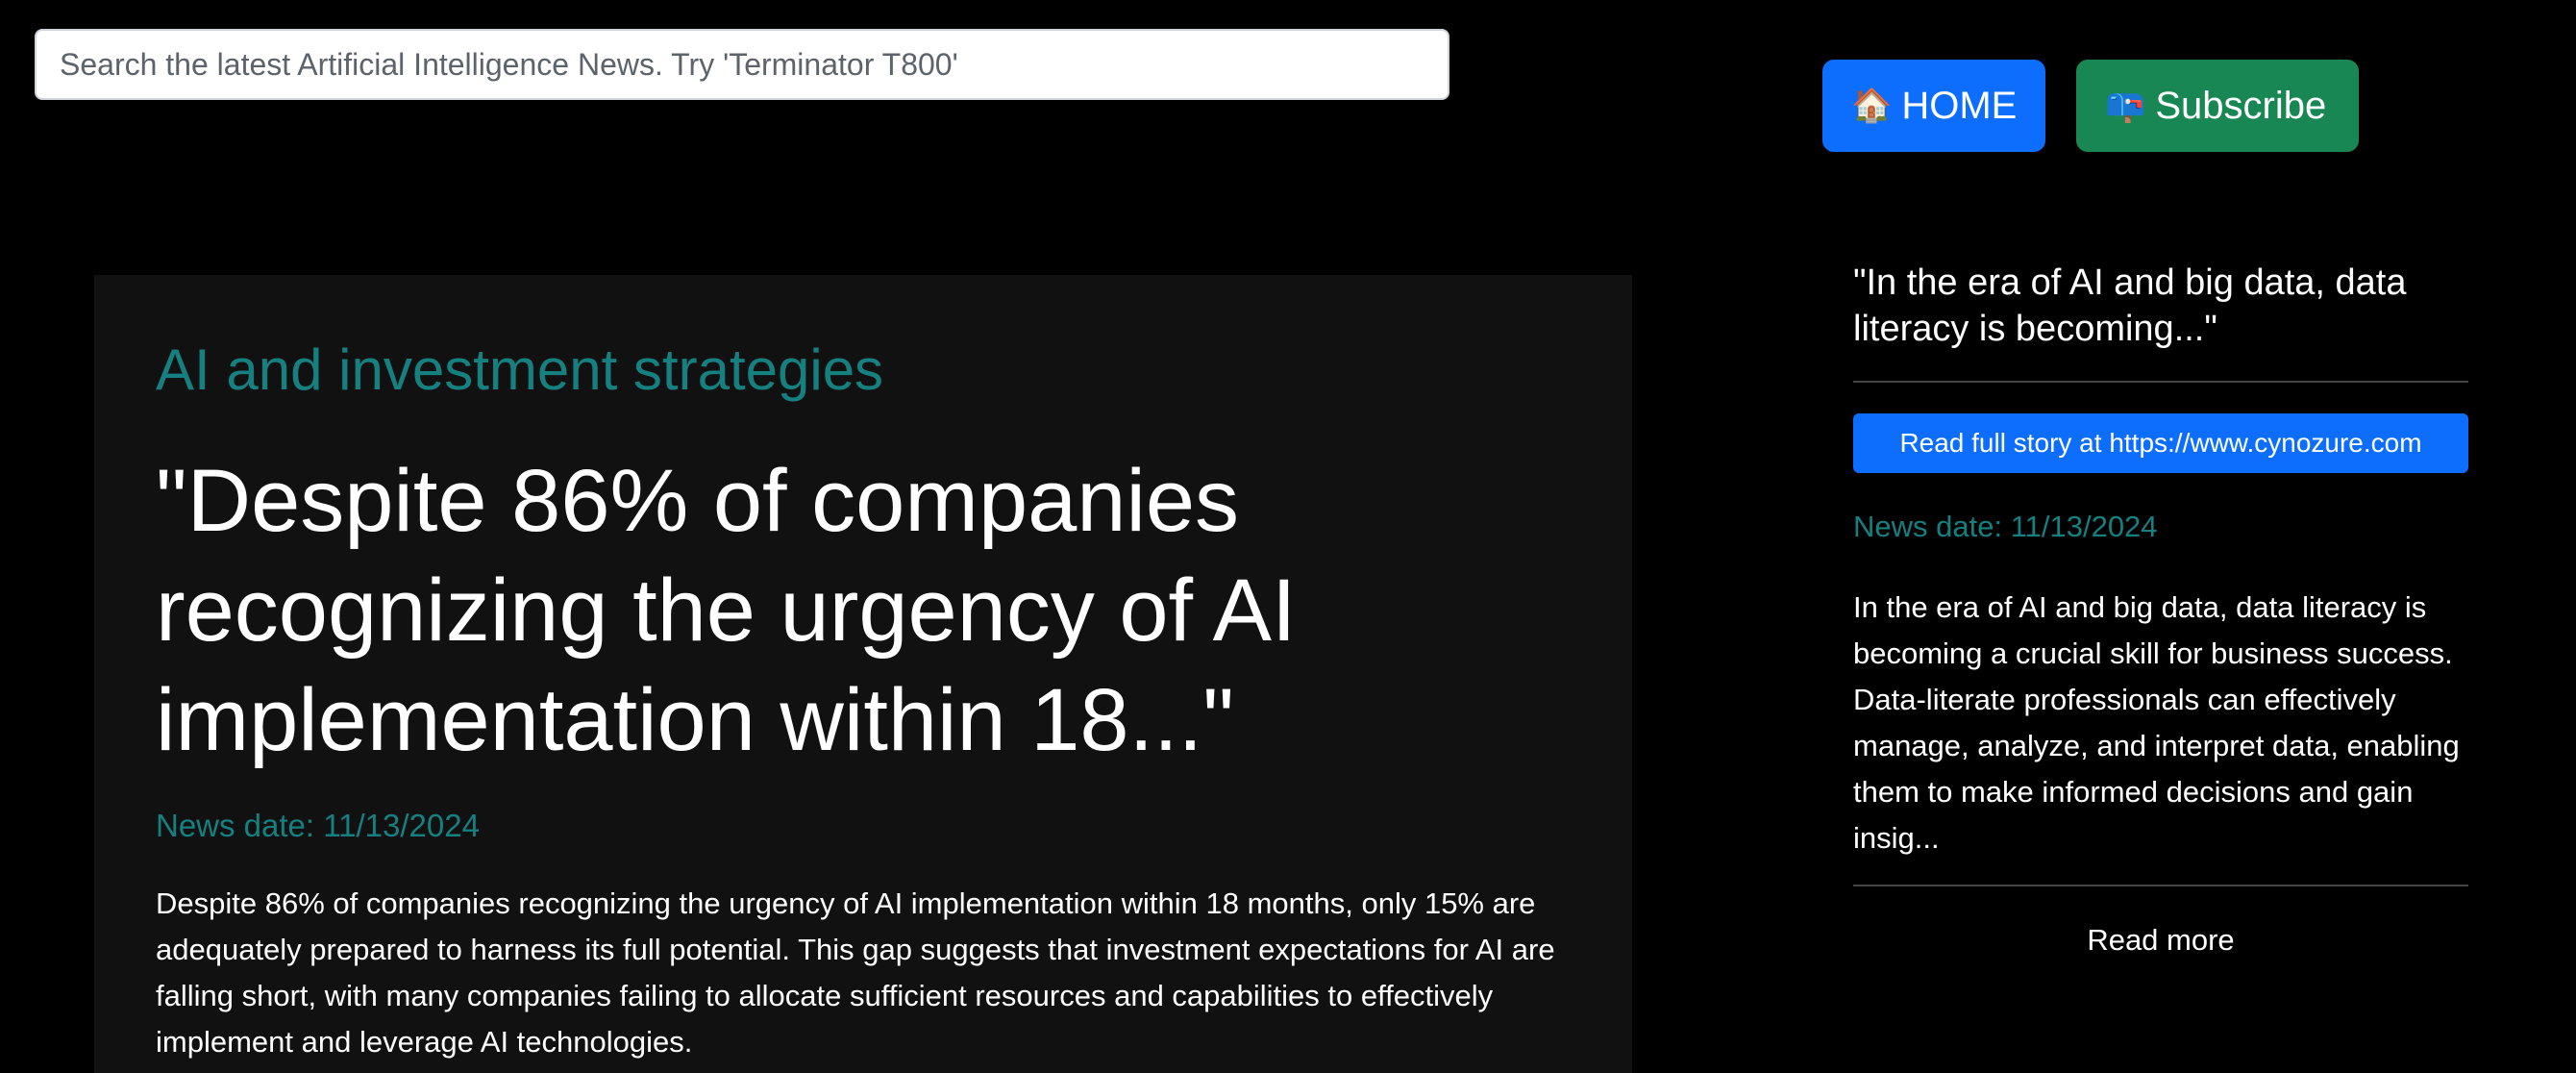  I want to click on article-category: AI and investment strategies, so click(520, 369).